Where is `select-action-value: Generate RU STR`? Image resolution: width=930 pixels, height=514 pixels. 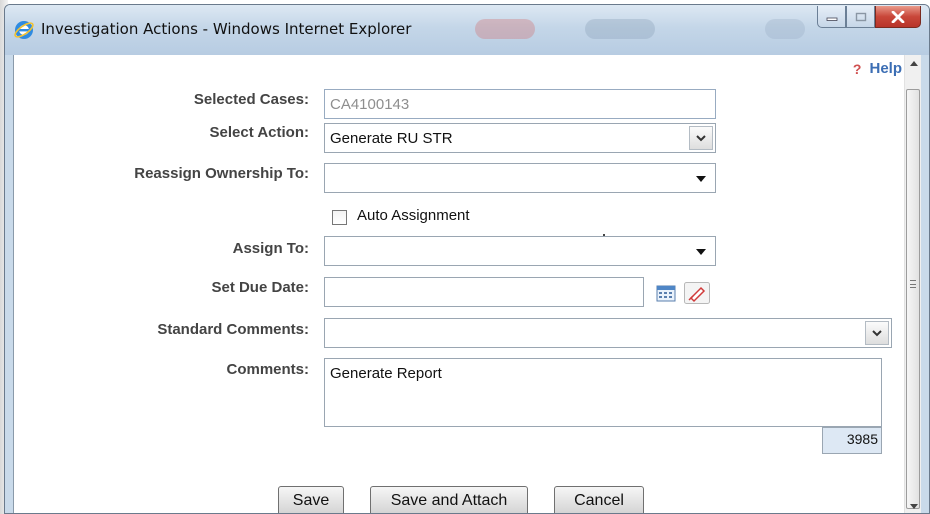
select-action-value: Generate RU STR is located at coordinates (391, 138).